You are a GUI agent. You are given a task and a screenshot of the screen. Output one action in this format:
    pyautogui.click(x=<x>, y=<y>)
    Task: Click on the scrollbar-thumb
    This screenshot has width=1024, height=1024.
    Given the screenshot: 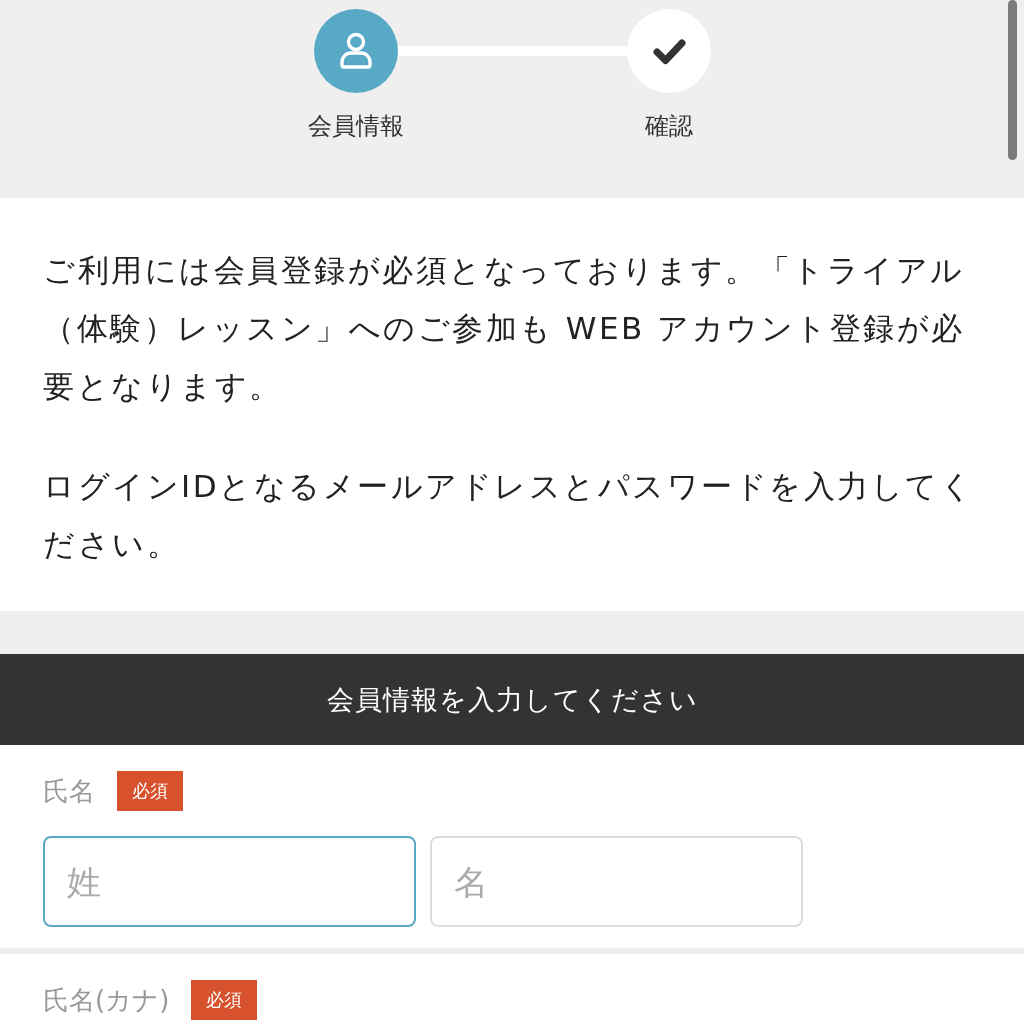 What is the action you would take?
    pyautogui.click(x=1012, y=80)
    